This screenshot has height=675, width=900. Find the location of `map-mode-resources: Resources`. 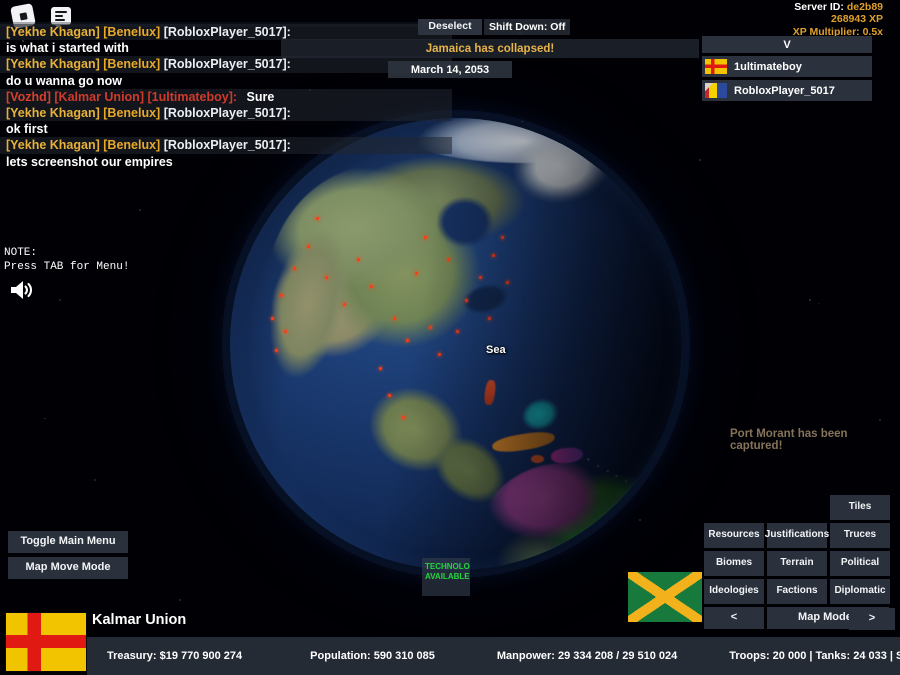

map-mode-resources: Resources is located at coordinates (734, 535).